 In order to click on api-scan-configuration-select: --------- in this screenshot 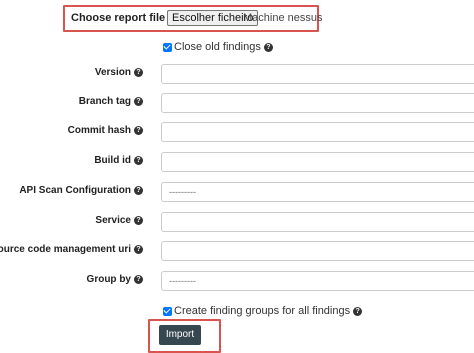, I will do `click(317, 192)`.